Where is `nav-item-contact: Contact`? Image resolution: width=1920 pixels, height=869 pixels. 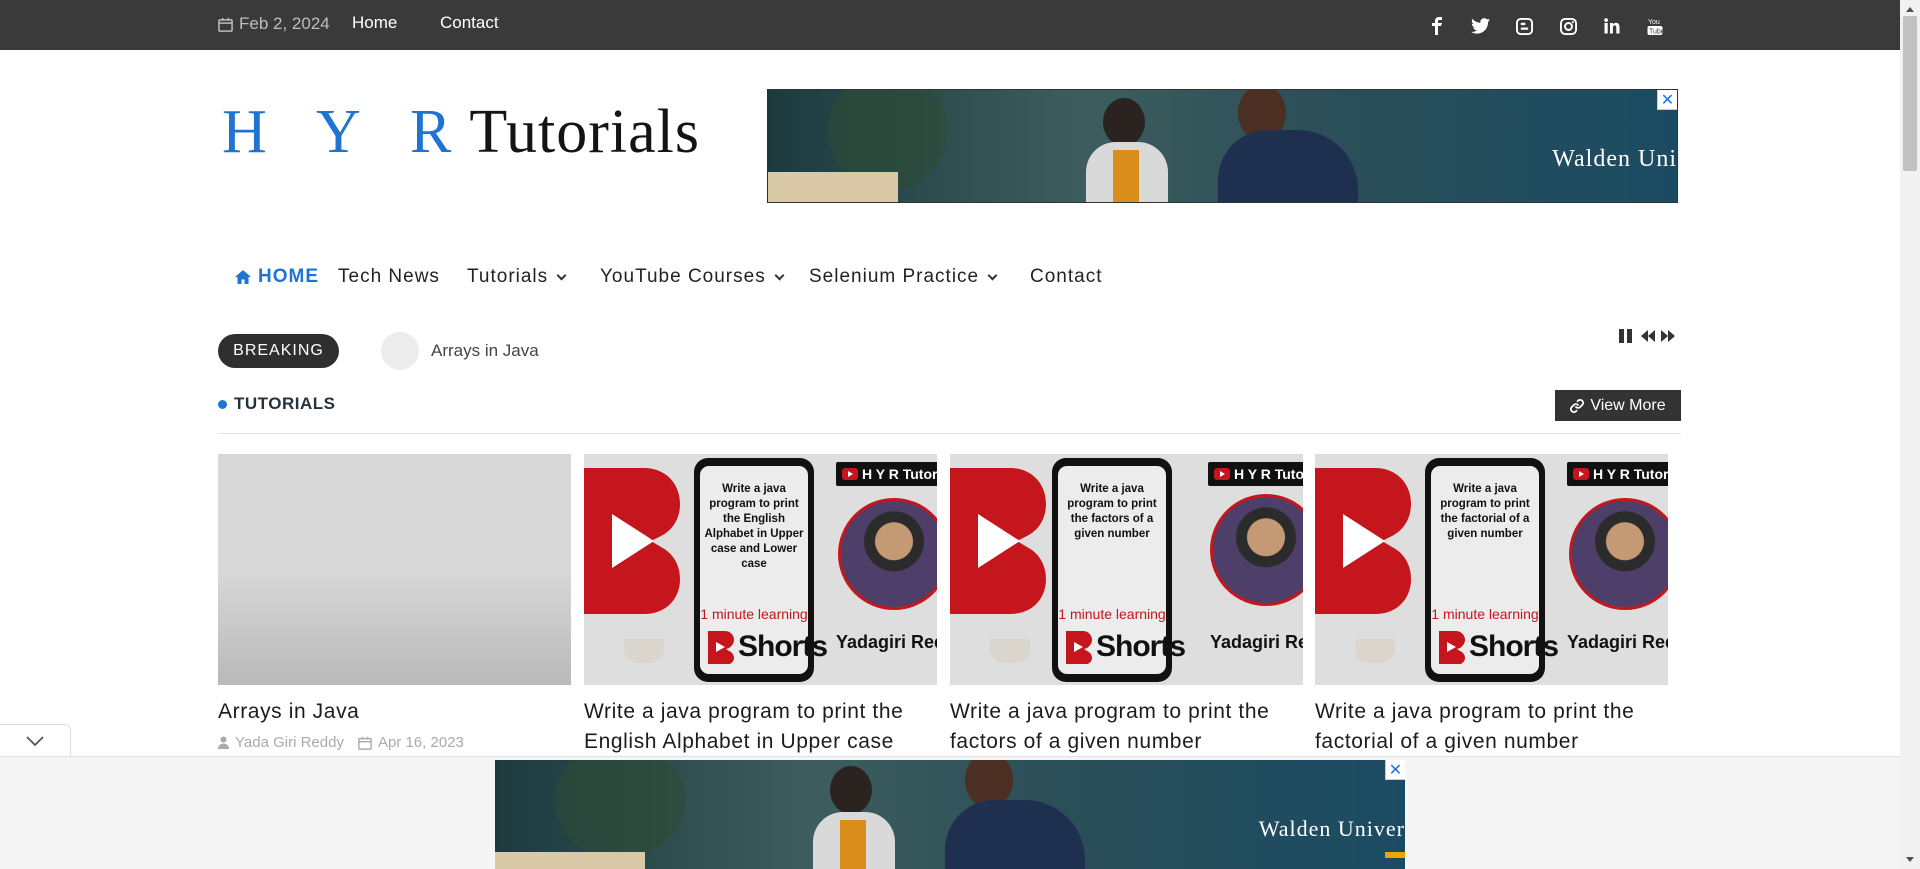
nav-item-contact: Contact is located at coordinates (1066, 277).